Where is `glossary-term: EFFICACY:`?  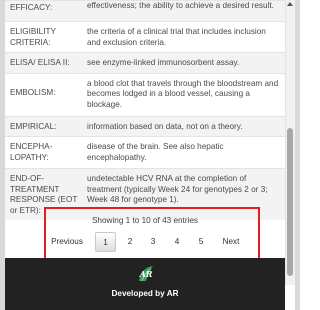
glossary-term: EFFICACY: is located at coordinates (43, 11).